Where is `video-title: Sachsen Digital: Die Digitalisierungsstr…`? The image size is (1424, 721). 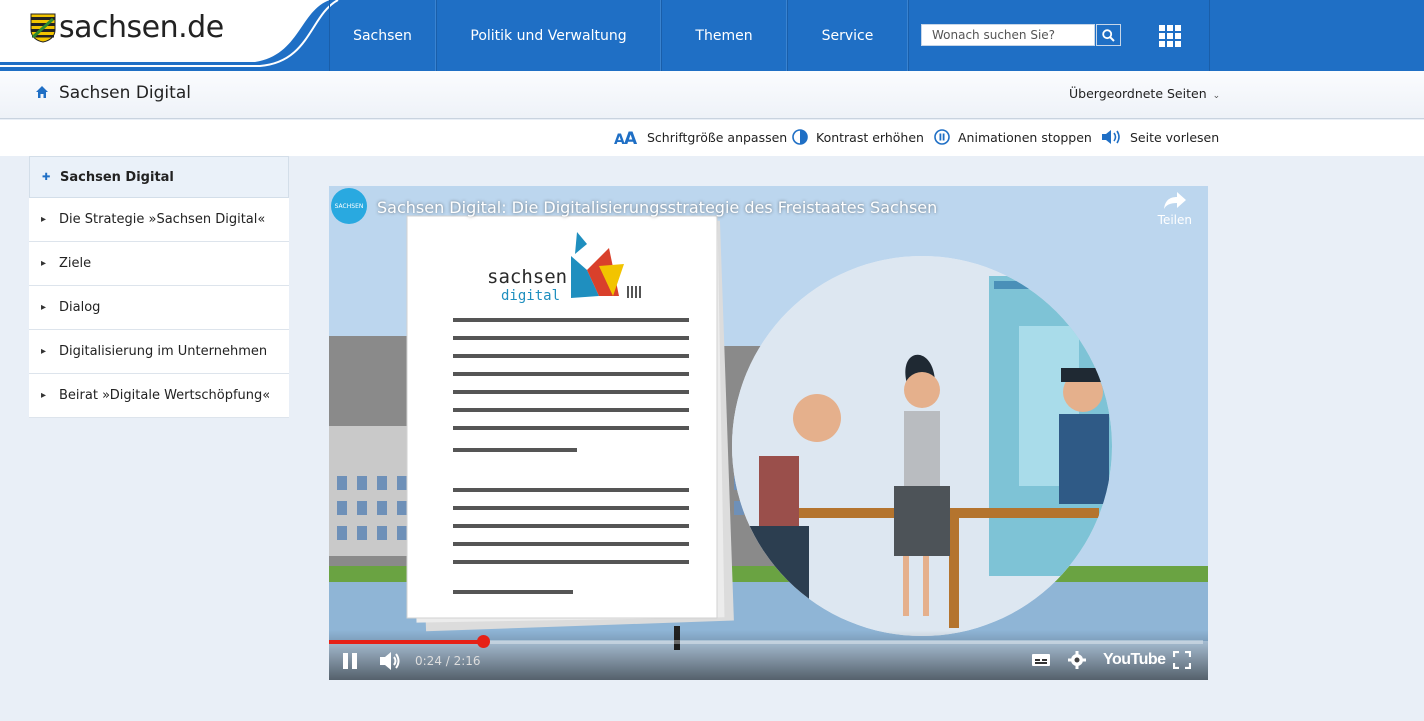 video-title: Sachsen Digital: Die Digitalisierungsstr… is located at coordinates (657, 207).